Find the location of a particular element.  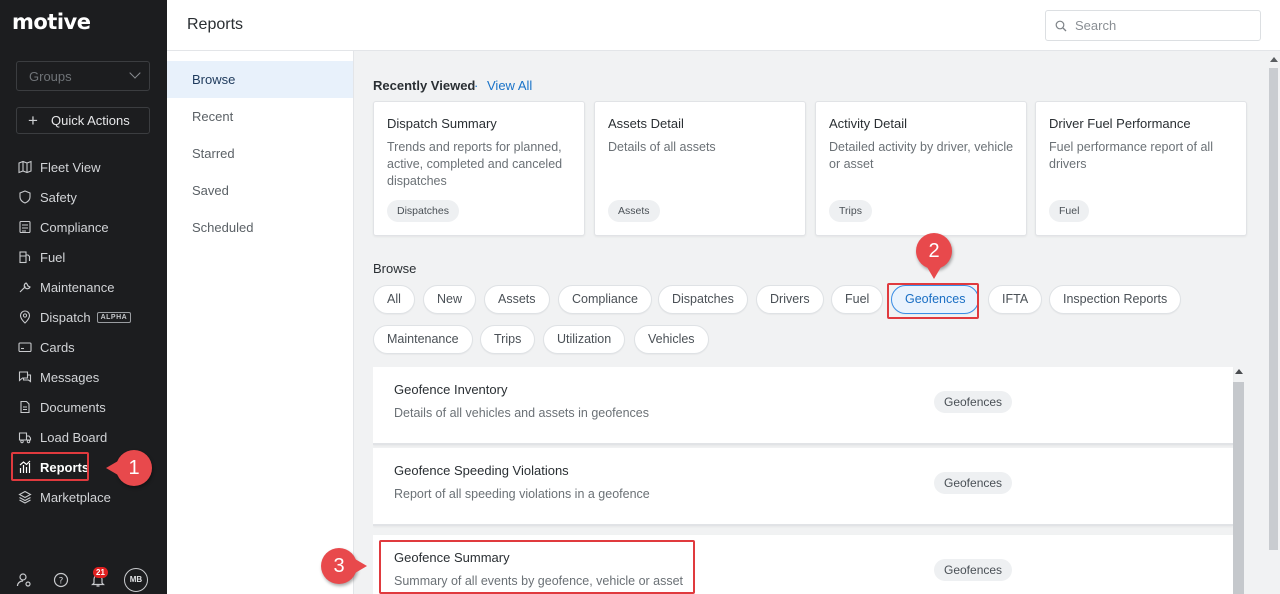

chevron-down-icon is located at coordinates (135, 73).